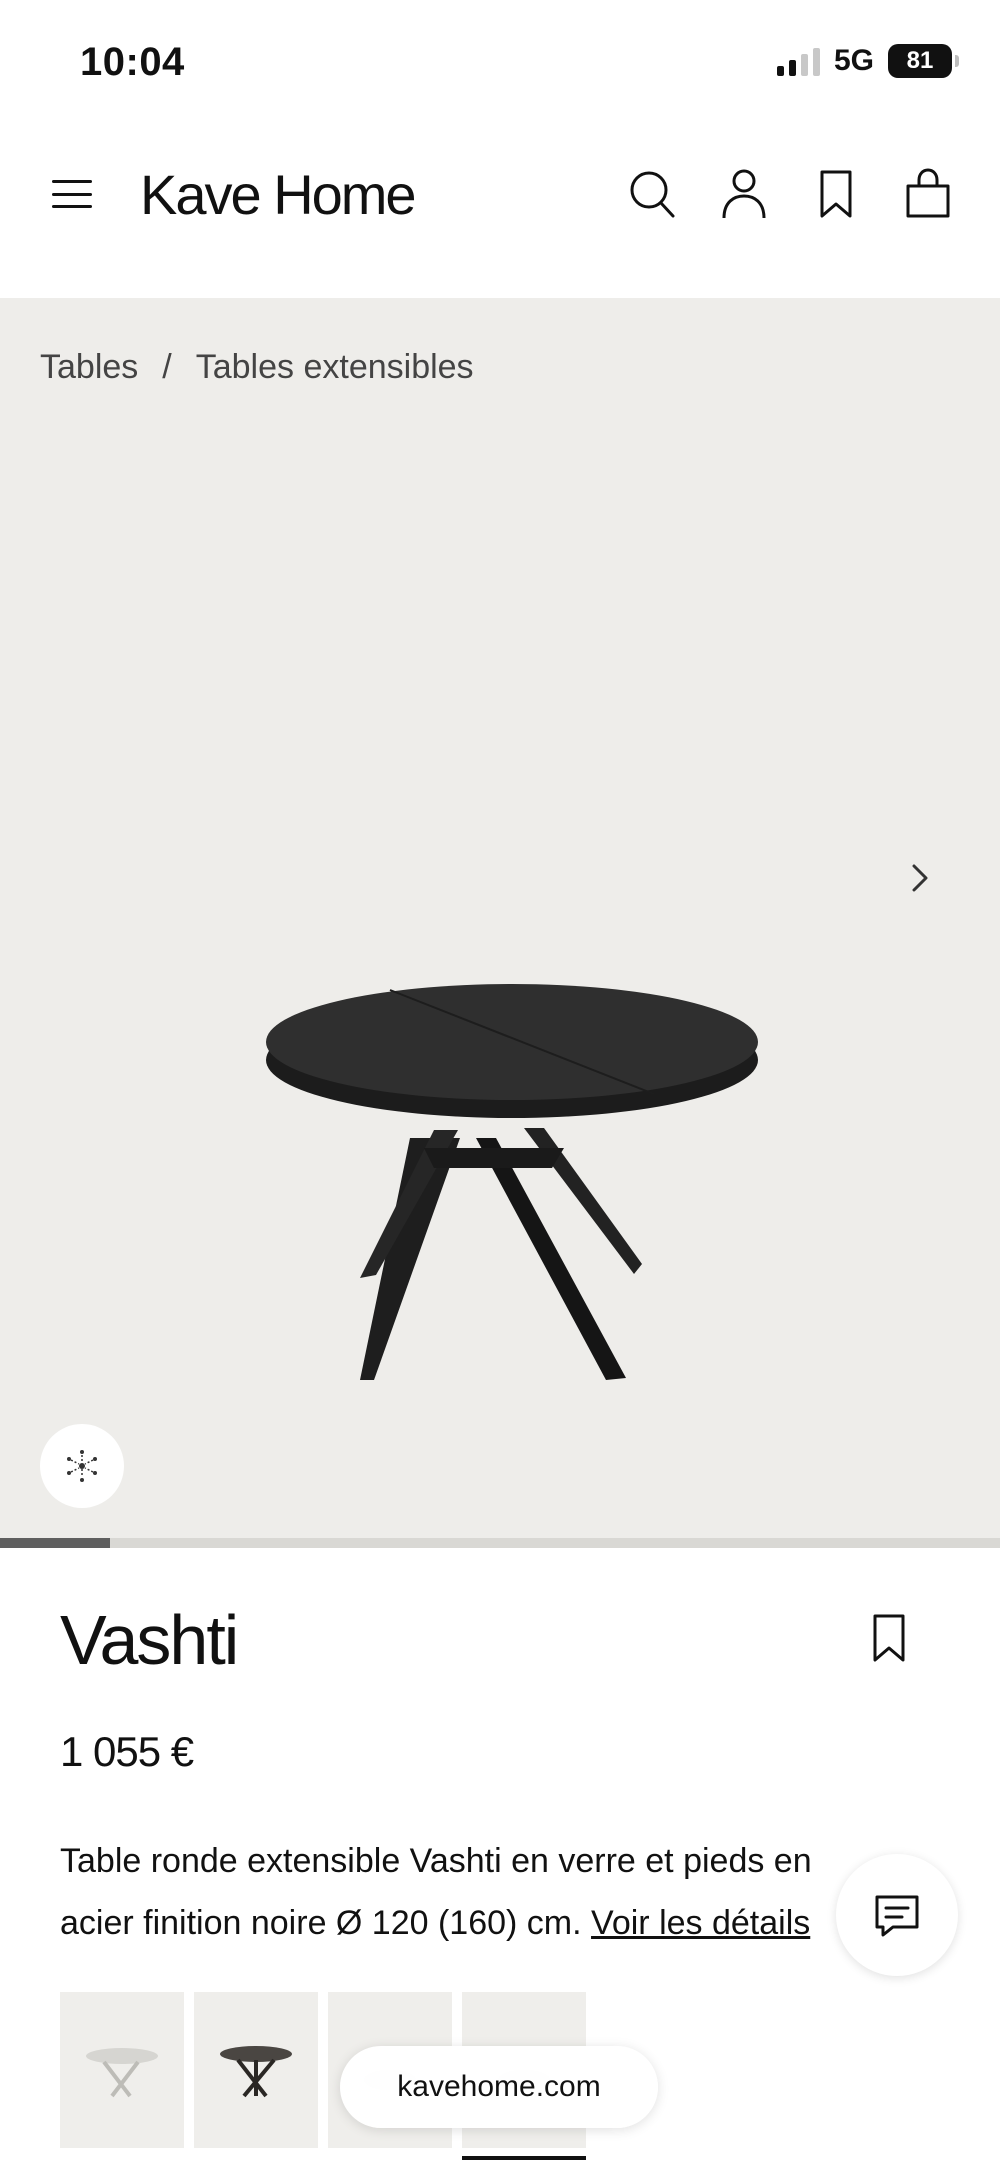  Describe the element at coordinates (700, 1923) in the screenshot. I see `details-link: Voir les détails` at that location.